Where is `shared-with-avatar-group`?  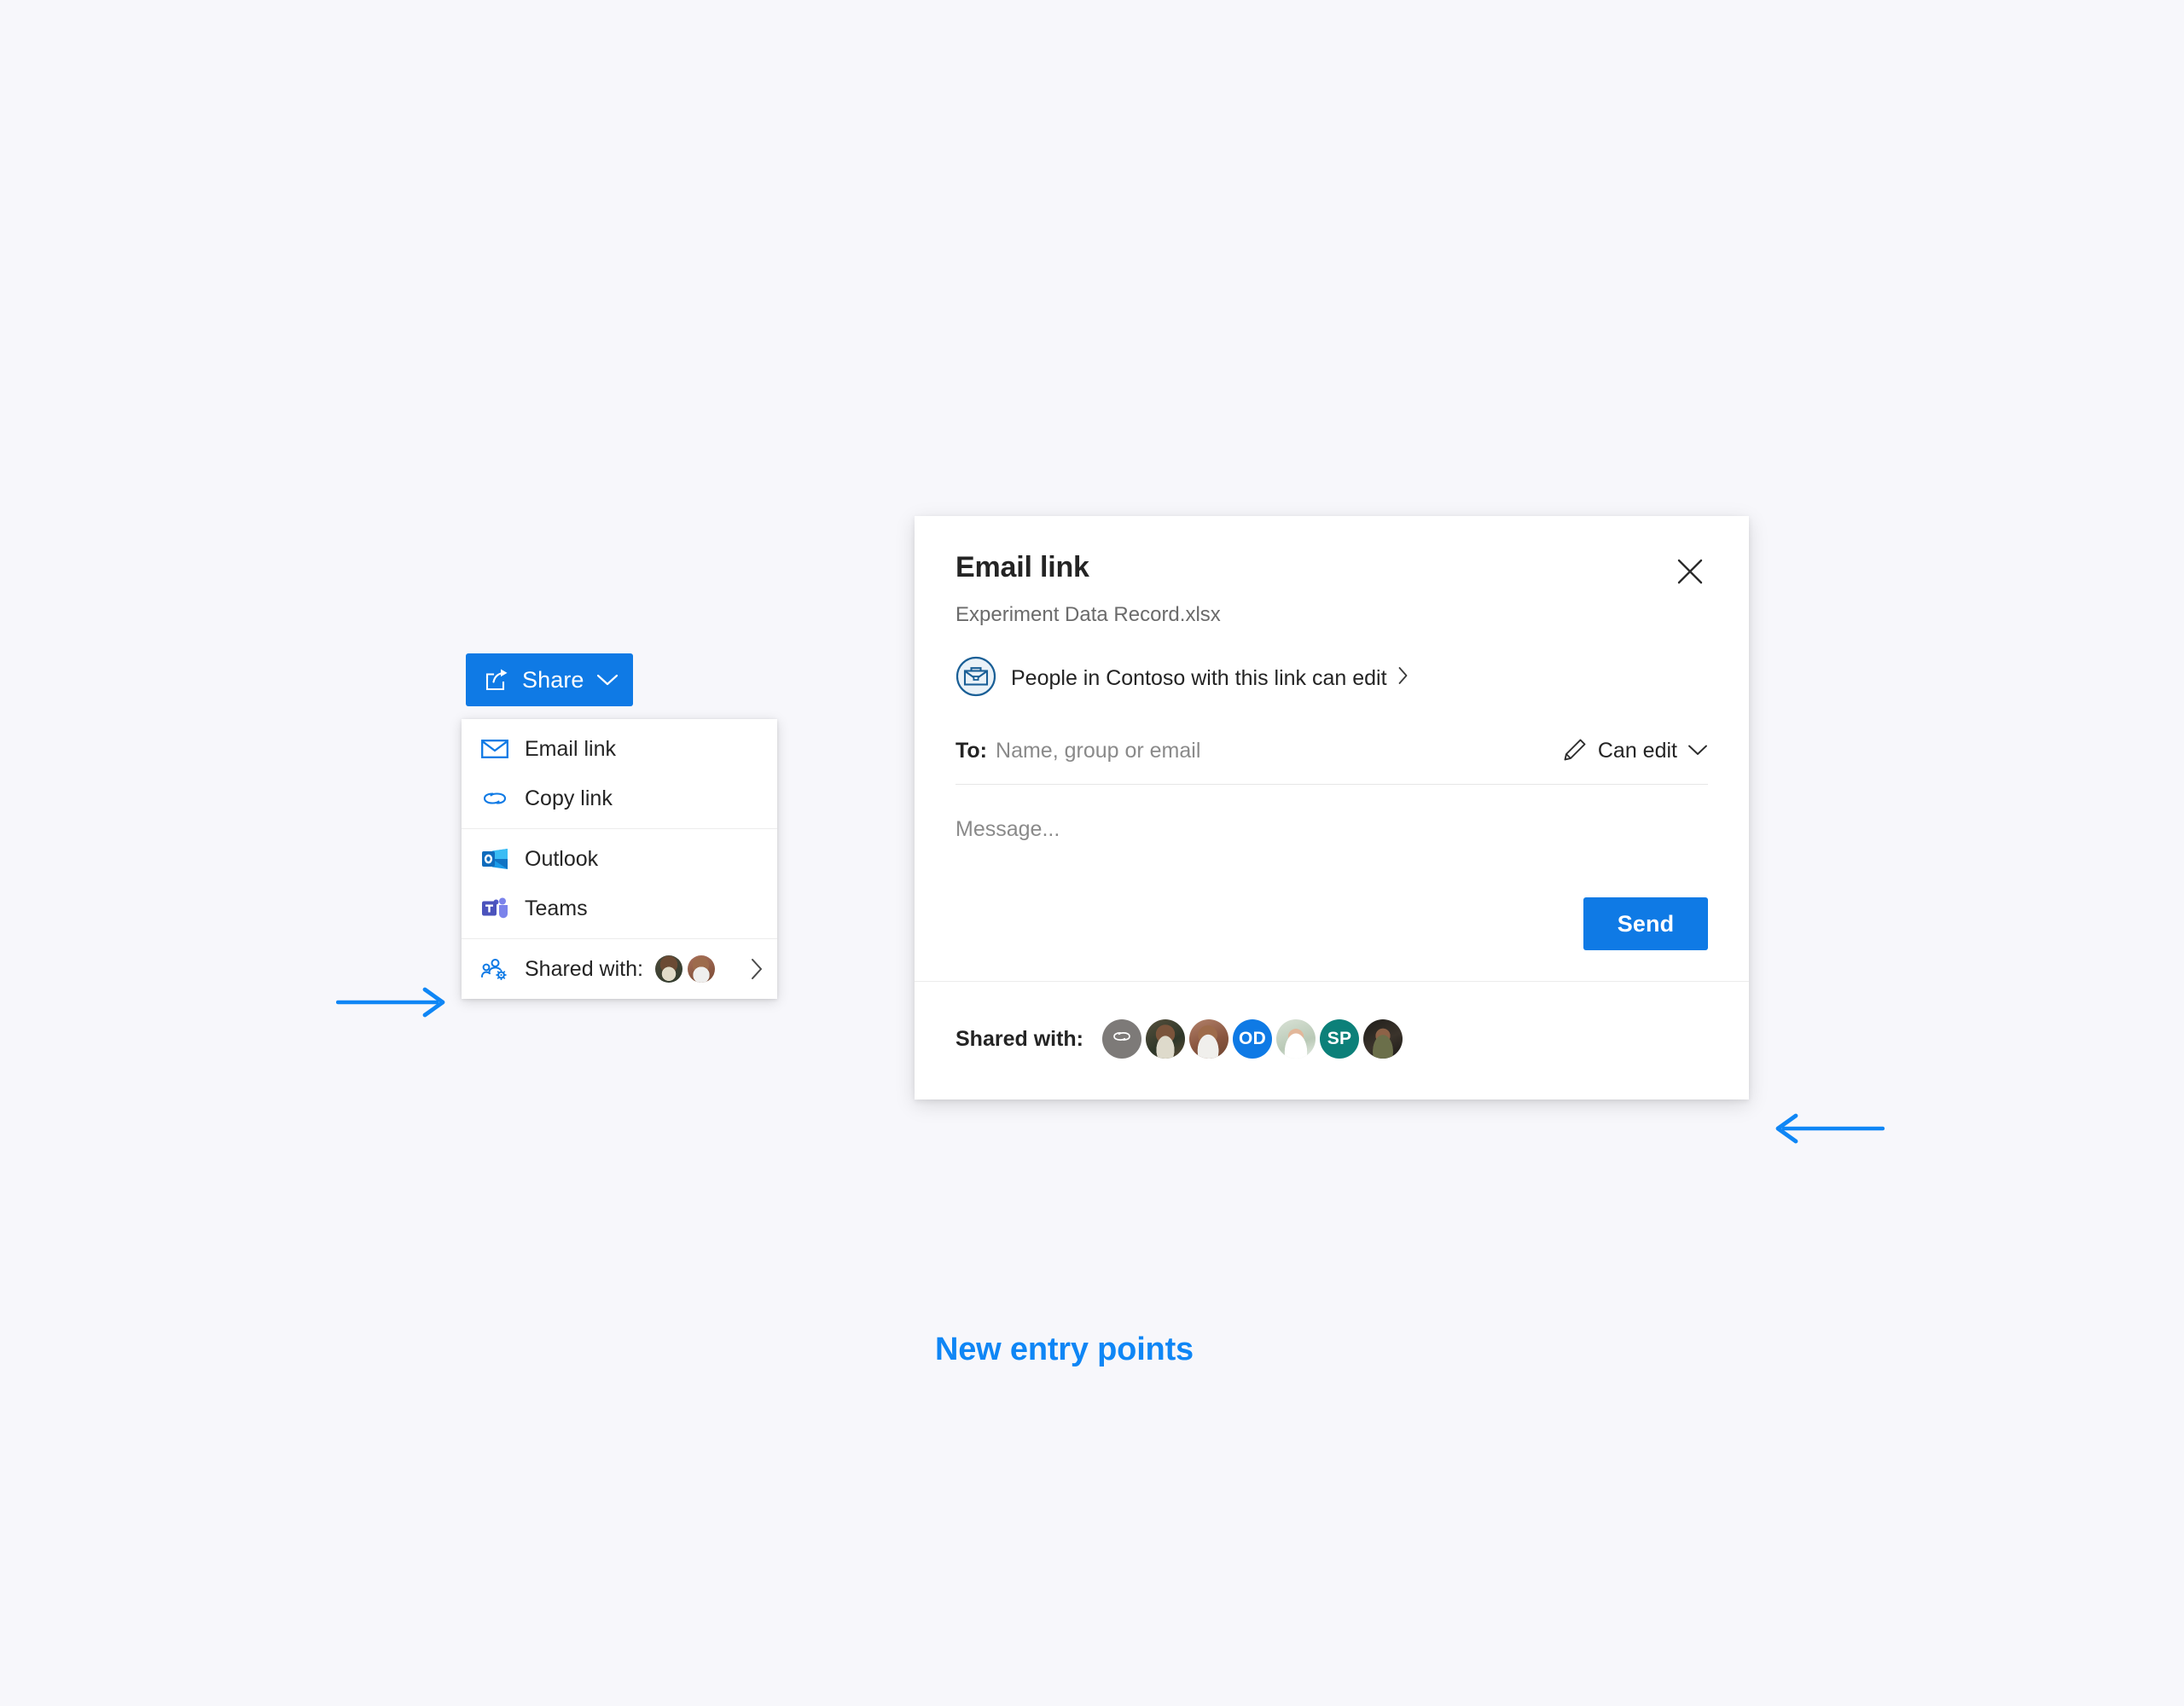
shared-with-avatar-group is located at coordinates (687, 969).